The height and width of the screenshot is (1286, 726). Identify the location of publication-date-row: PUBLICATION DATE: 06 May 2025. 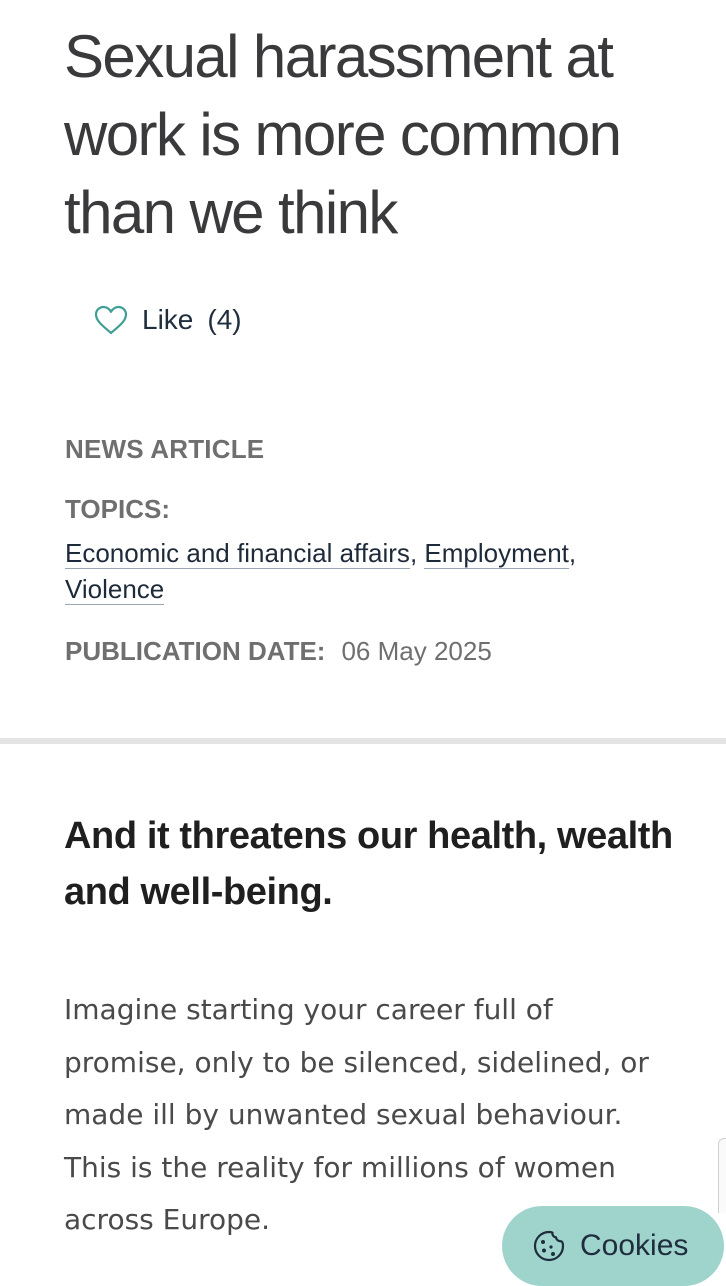
(278, 651).